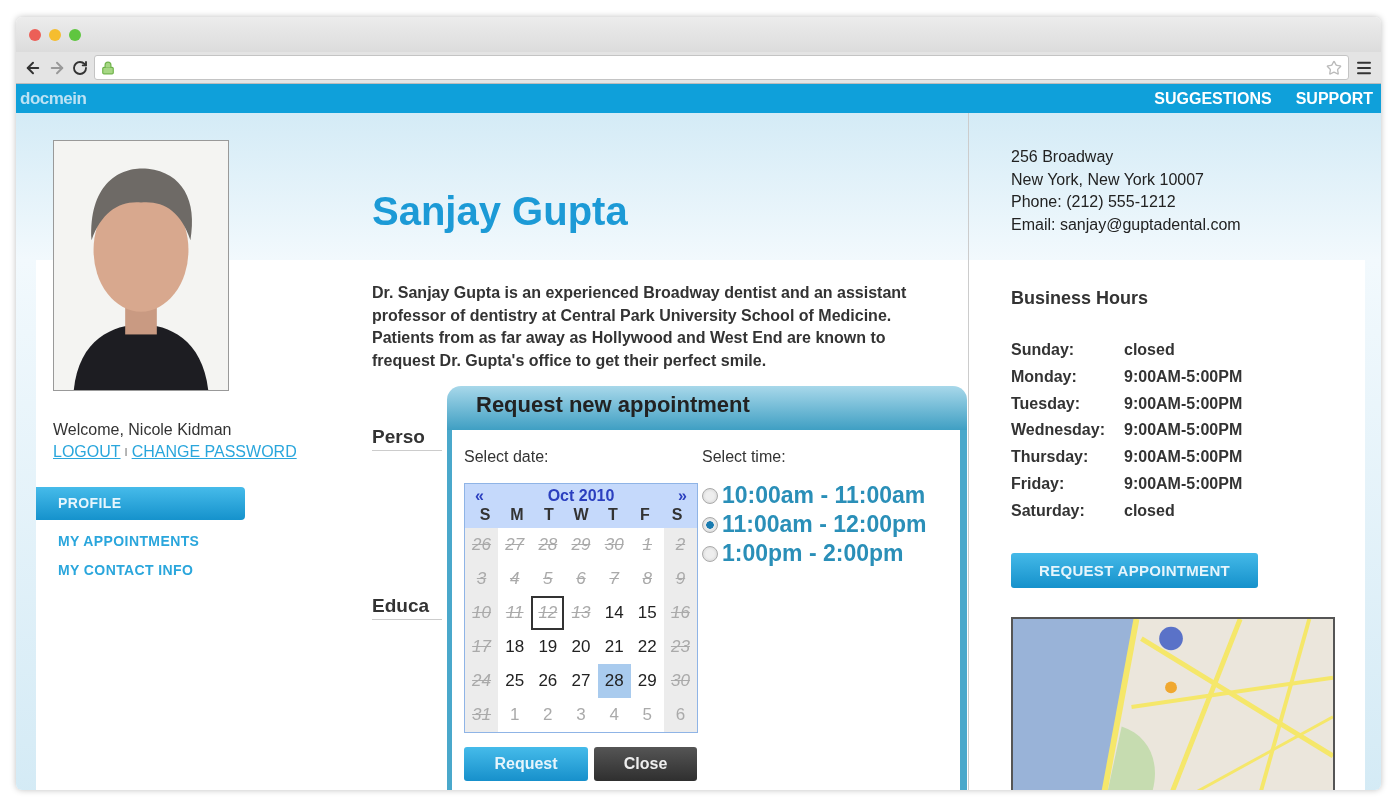 The width and height of the screenshot is (1399, 809). I want to click on day-label: Monday:, so click(1044, 376).